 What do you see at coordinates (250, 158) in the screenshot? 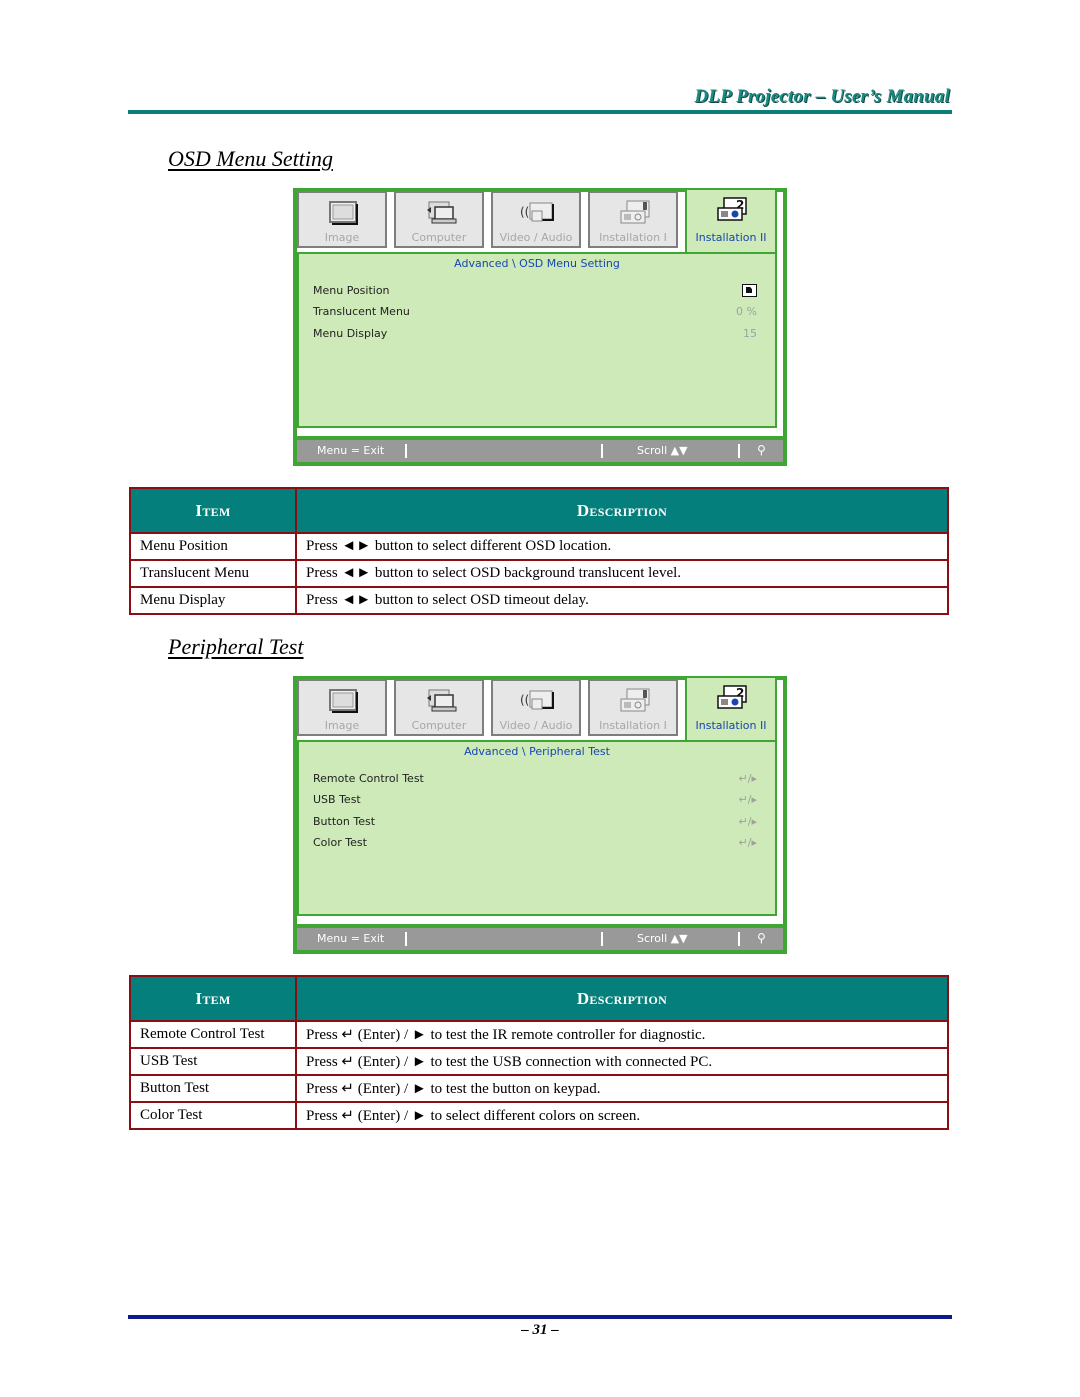
I see `section-title-osd-menu-setting: OSD Menu Setting` at bounding box center [250, 158].